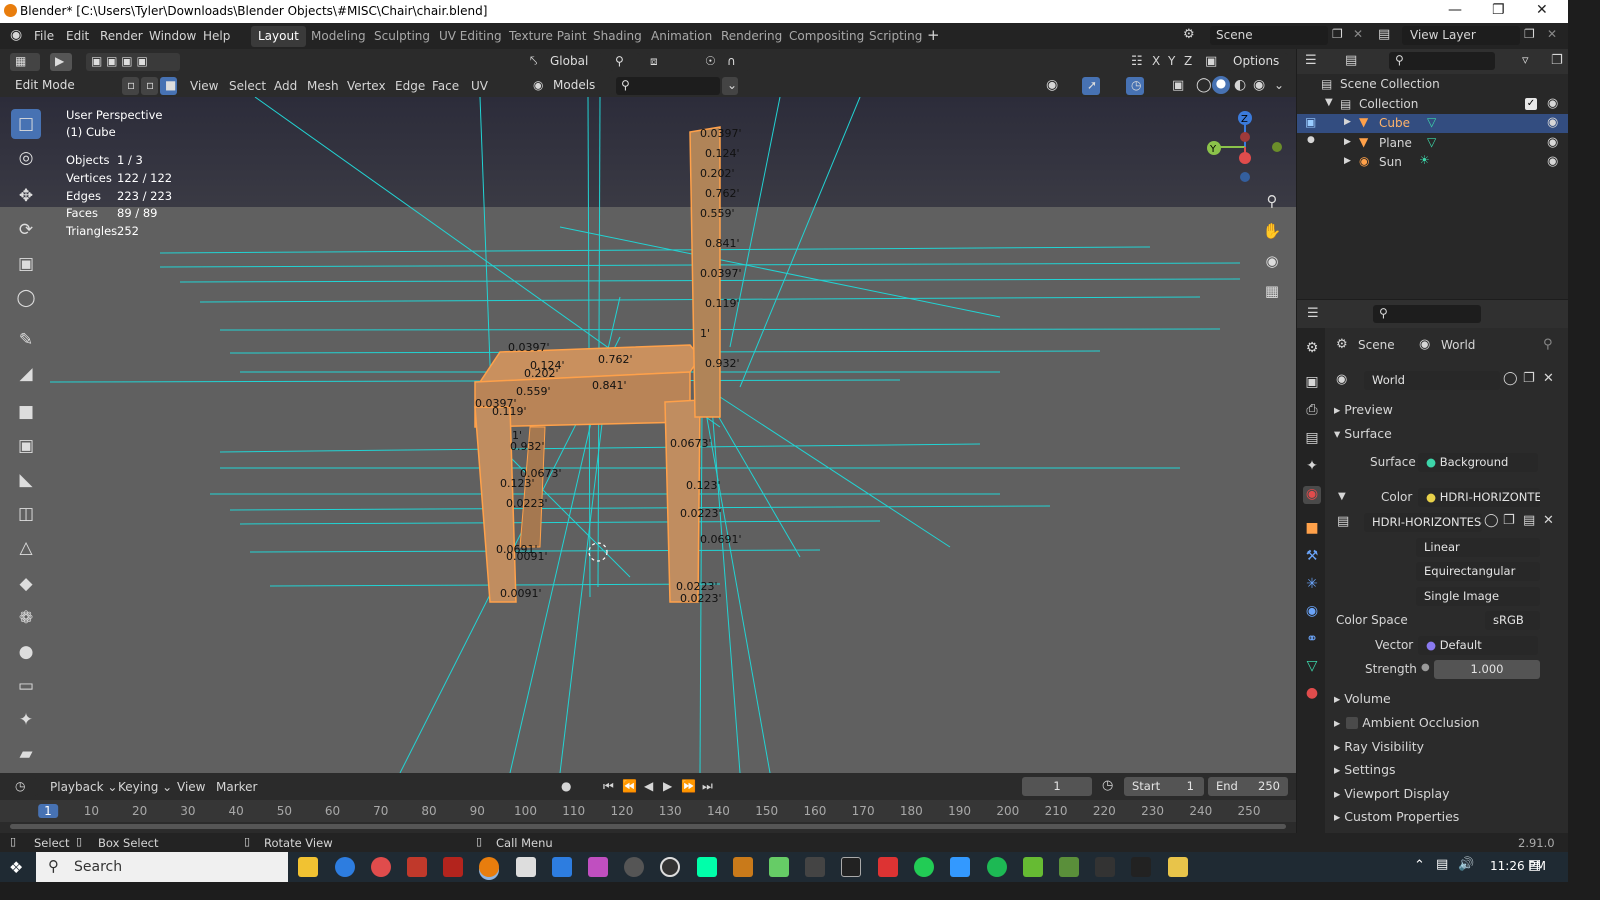  I want to click on workspace-tab: Scripting, so click(895, 36).